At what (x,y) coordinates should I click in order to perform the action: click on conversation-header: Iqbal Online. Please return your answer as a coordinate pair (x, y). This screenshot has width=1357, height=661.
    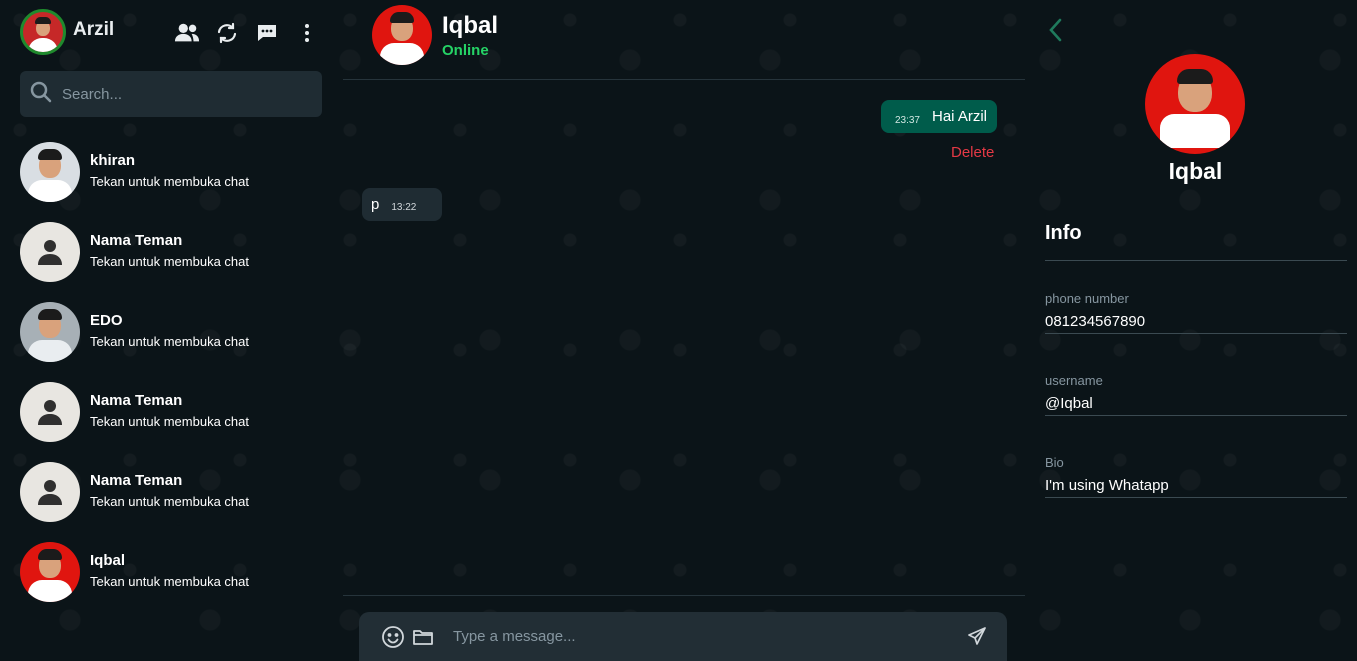
    Looking at the image, I should click on (684, 40).